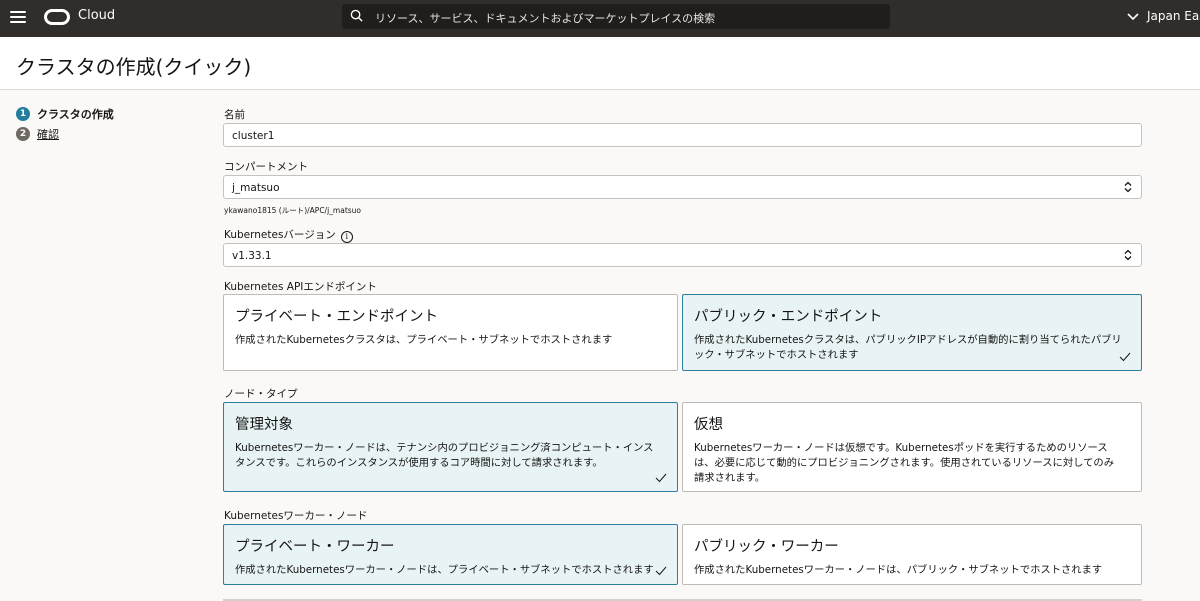 The image size is (1200, 601). I want to click on api-endpoint-label: Kubernetes APIエンドポイント, so click(300, 287).